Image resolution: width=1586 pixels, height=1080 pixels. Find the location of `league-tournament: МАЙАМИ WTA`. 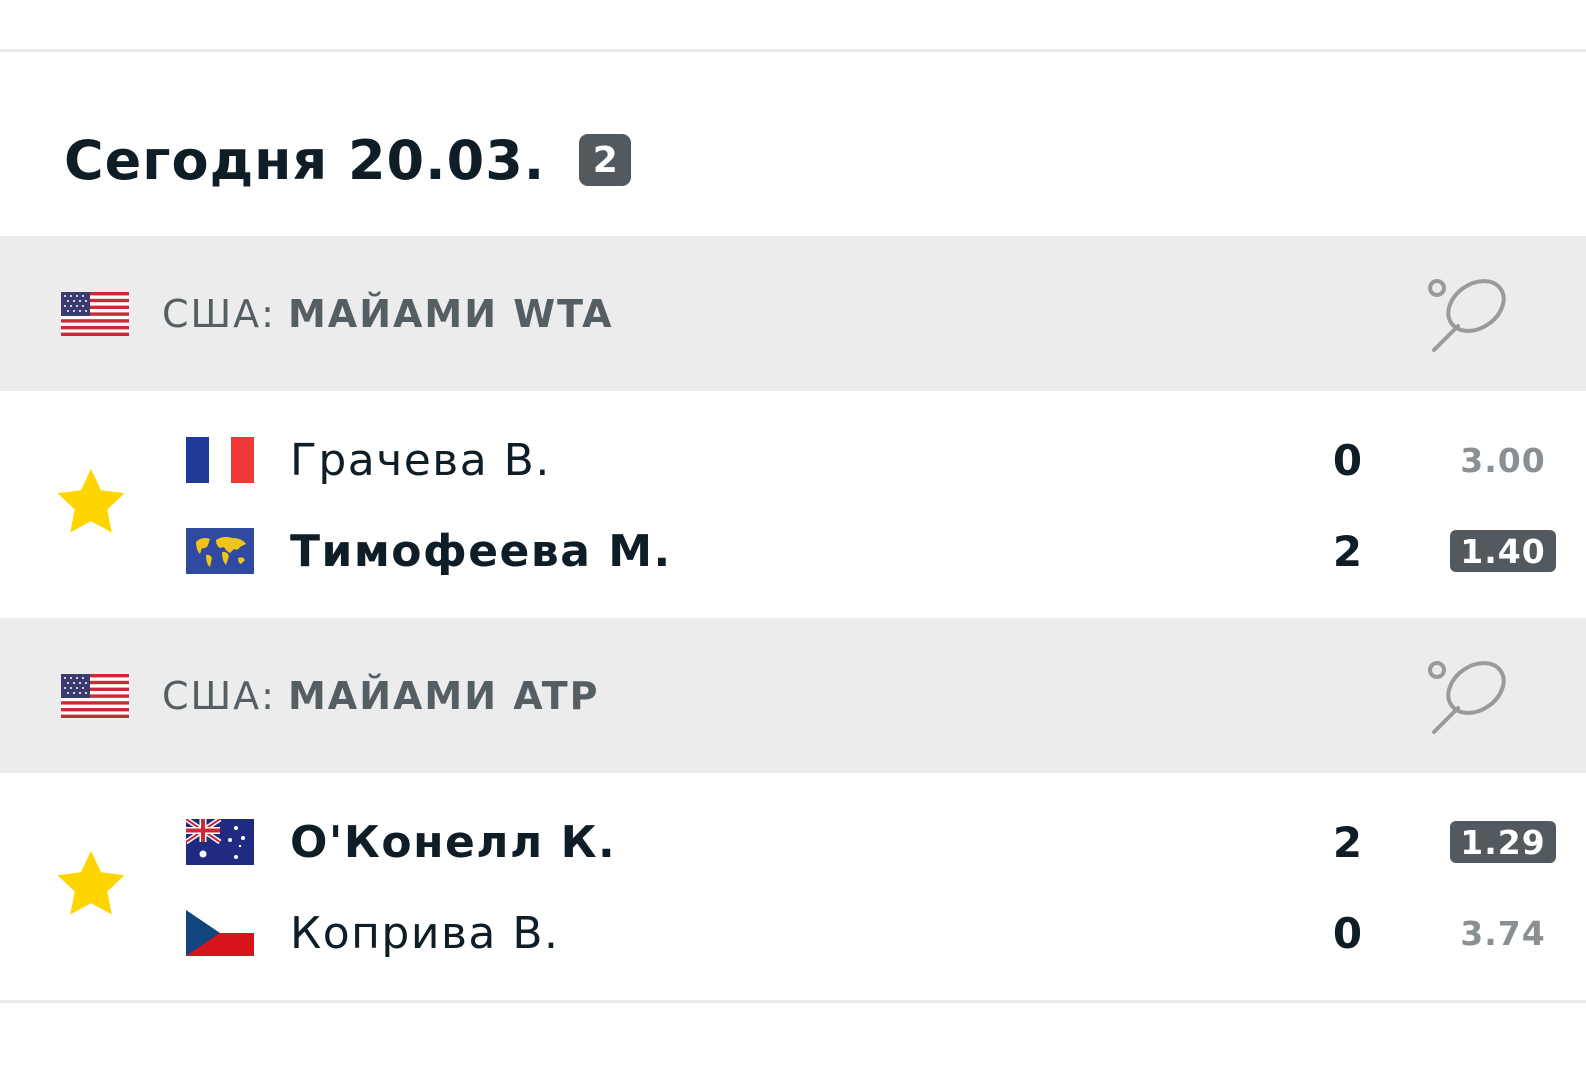

league-tournament: МАЙАМИ WTA is located at coordinates (450, 314).